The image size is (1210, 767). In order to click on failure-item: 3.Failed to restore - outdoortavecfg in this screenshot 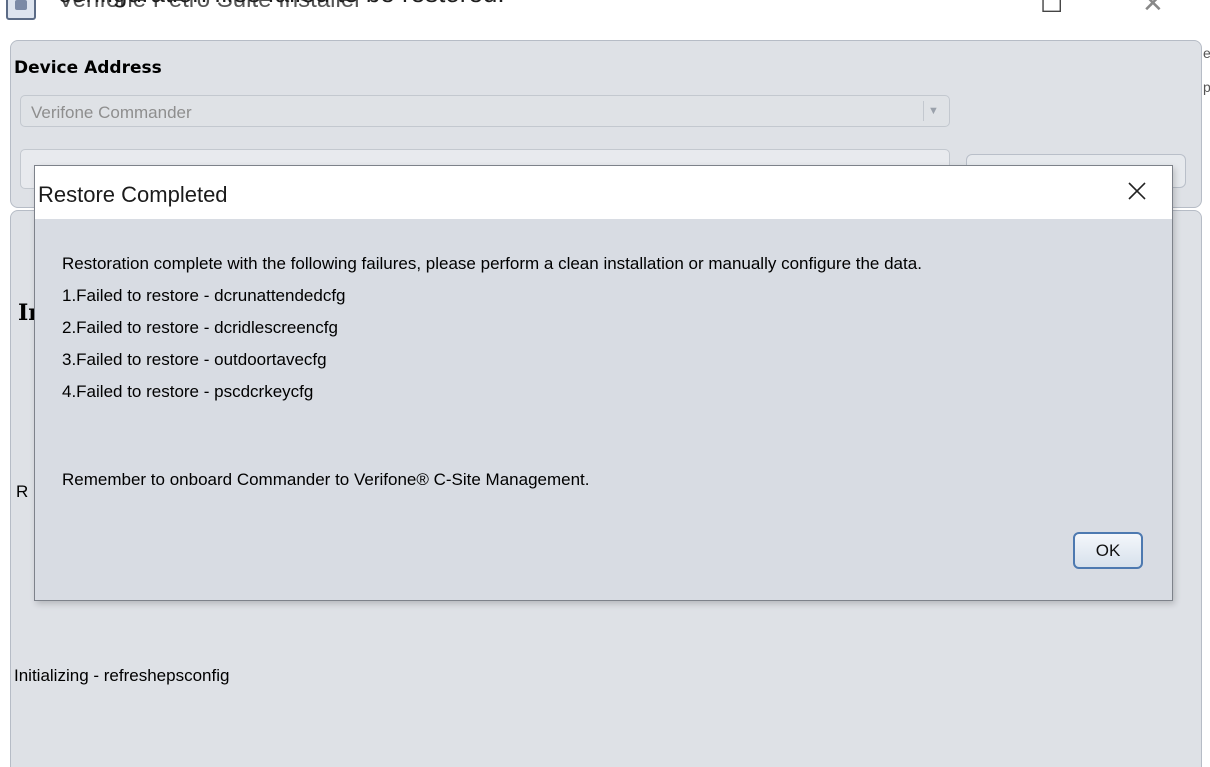, I will do `click(194, 359)`.